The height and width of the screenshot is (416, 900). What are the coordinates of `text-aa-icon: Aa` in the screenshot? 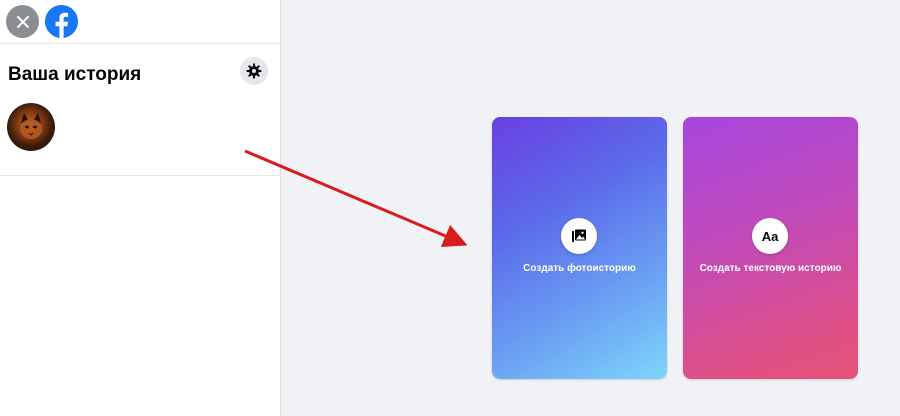 It's located at (770, 236).